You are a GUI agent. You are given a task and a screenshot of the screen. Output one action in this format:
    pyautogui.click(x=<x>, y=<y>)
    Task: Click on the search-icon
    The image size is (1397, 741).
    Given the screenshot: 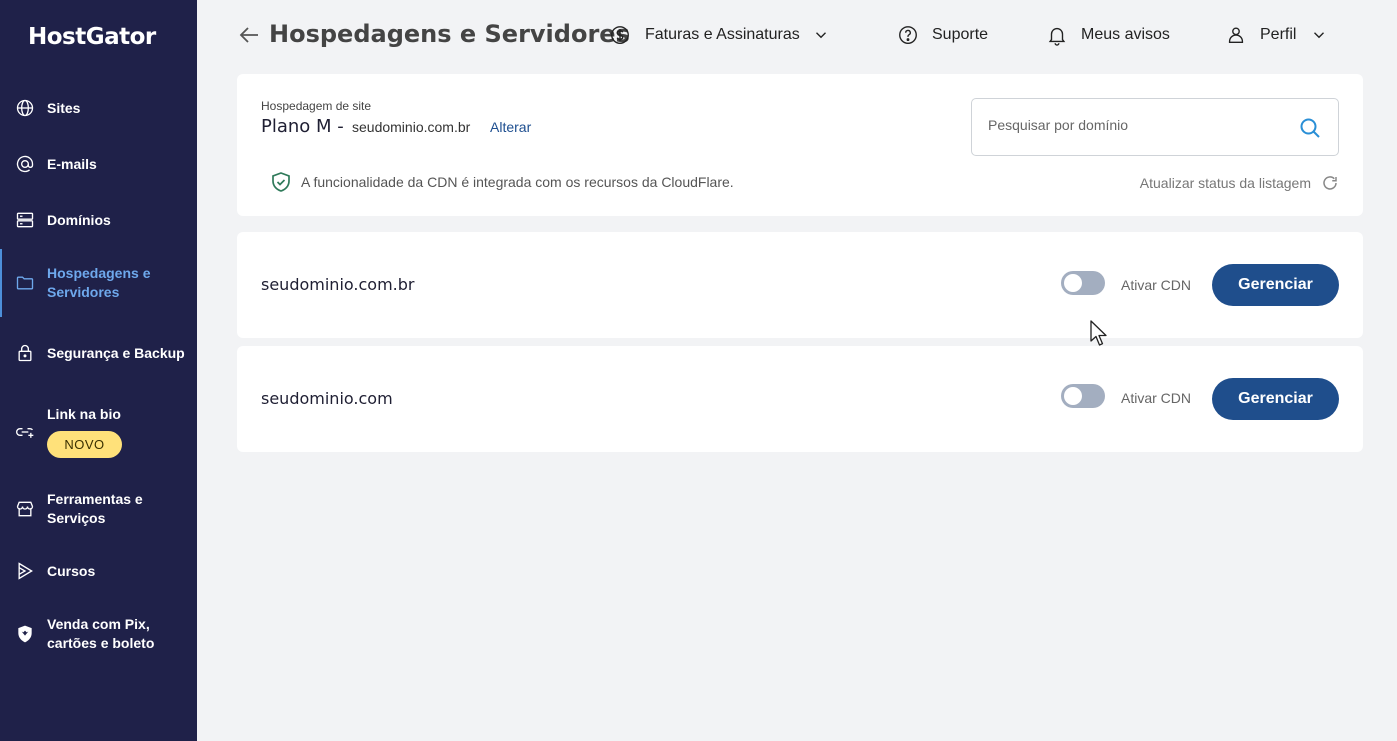 What is the action you would take?
    pyautogui.click(x=1310, y=128)
    